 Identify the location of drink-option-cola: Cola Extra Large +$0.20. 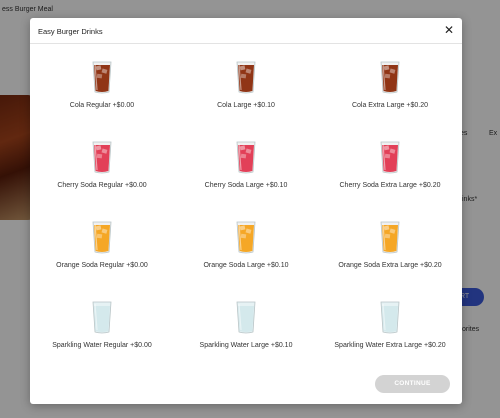
(390, 85).